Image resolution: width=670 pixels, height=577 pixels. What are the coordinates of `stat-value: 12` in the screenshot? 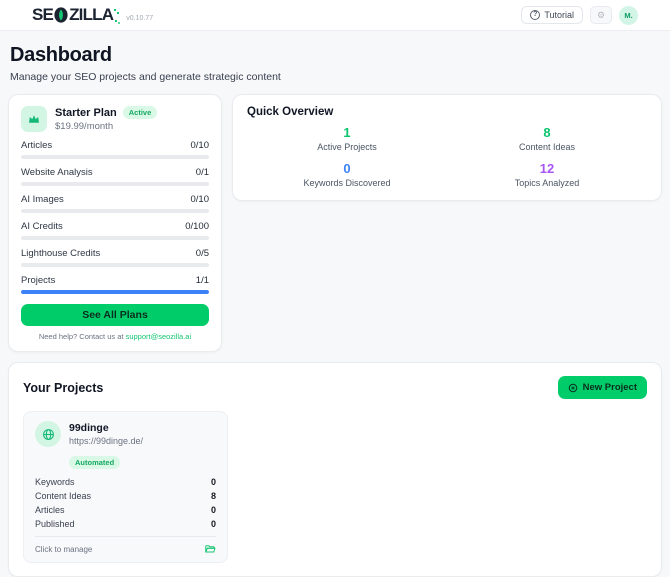 It's located at (547, 168).